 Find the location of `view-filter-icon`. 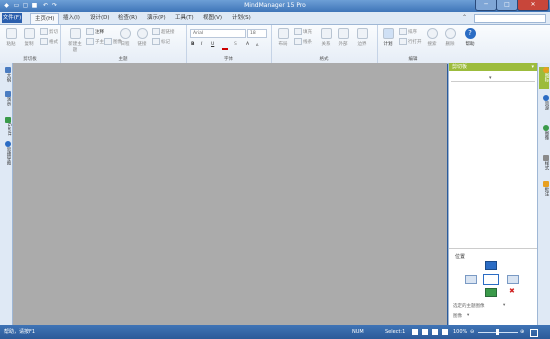

view-filter-icon is located at coordinates (435, 332).